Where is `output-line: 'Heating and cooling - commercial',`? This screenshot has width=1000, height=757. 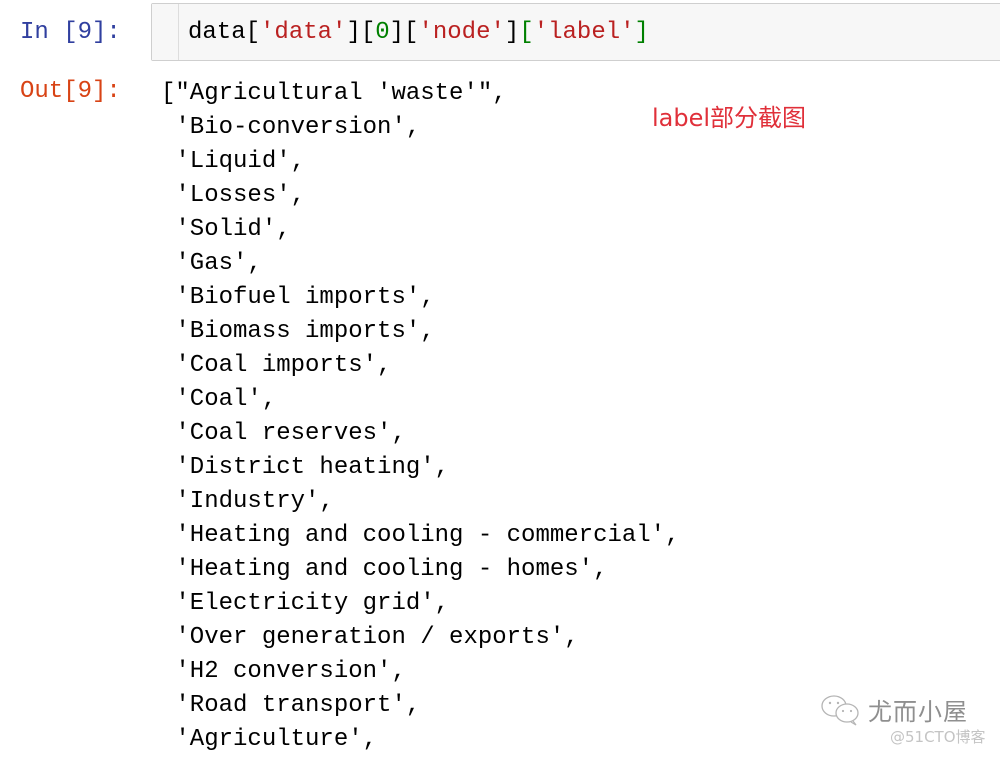 output-line: 'Heating and cooling - commercial', is located at coordinates (420, 535).